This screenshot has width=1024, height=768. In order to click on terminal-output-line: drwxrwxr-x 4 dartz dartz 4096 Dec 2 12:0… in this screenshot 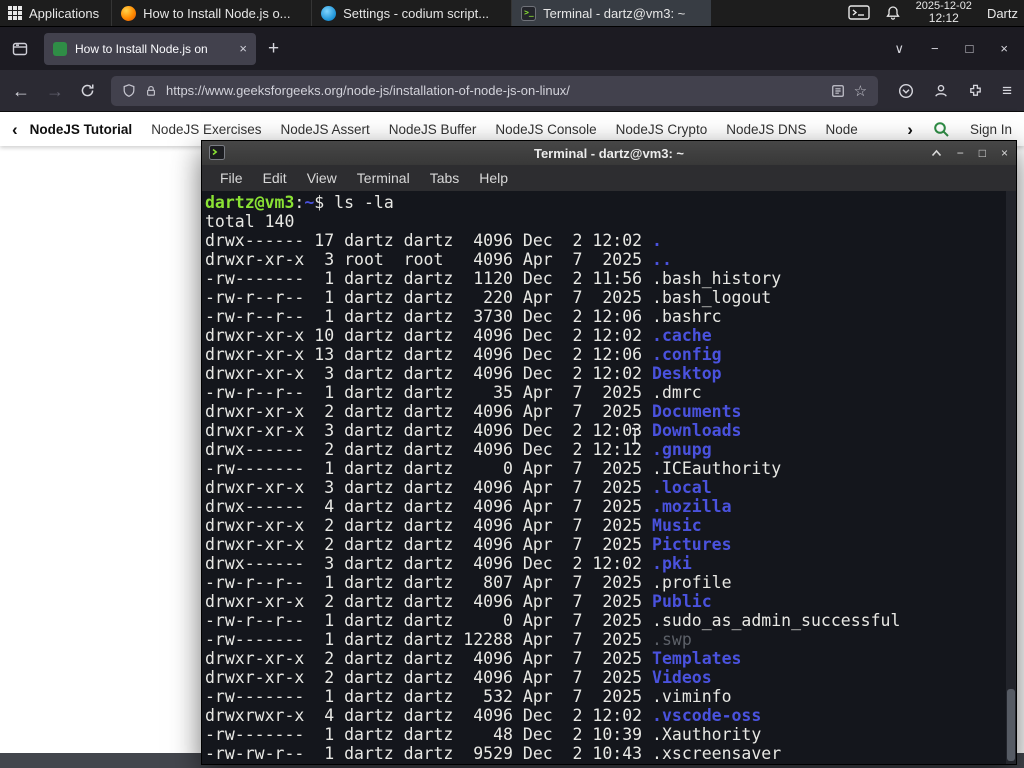, I will do `click(610, 715)`.